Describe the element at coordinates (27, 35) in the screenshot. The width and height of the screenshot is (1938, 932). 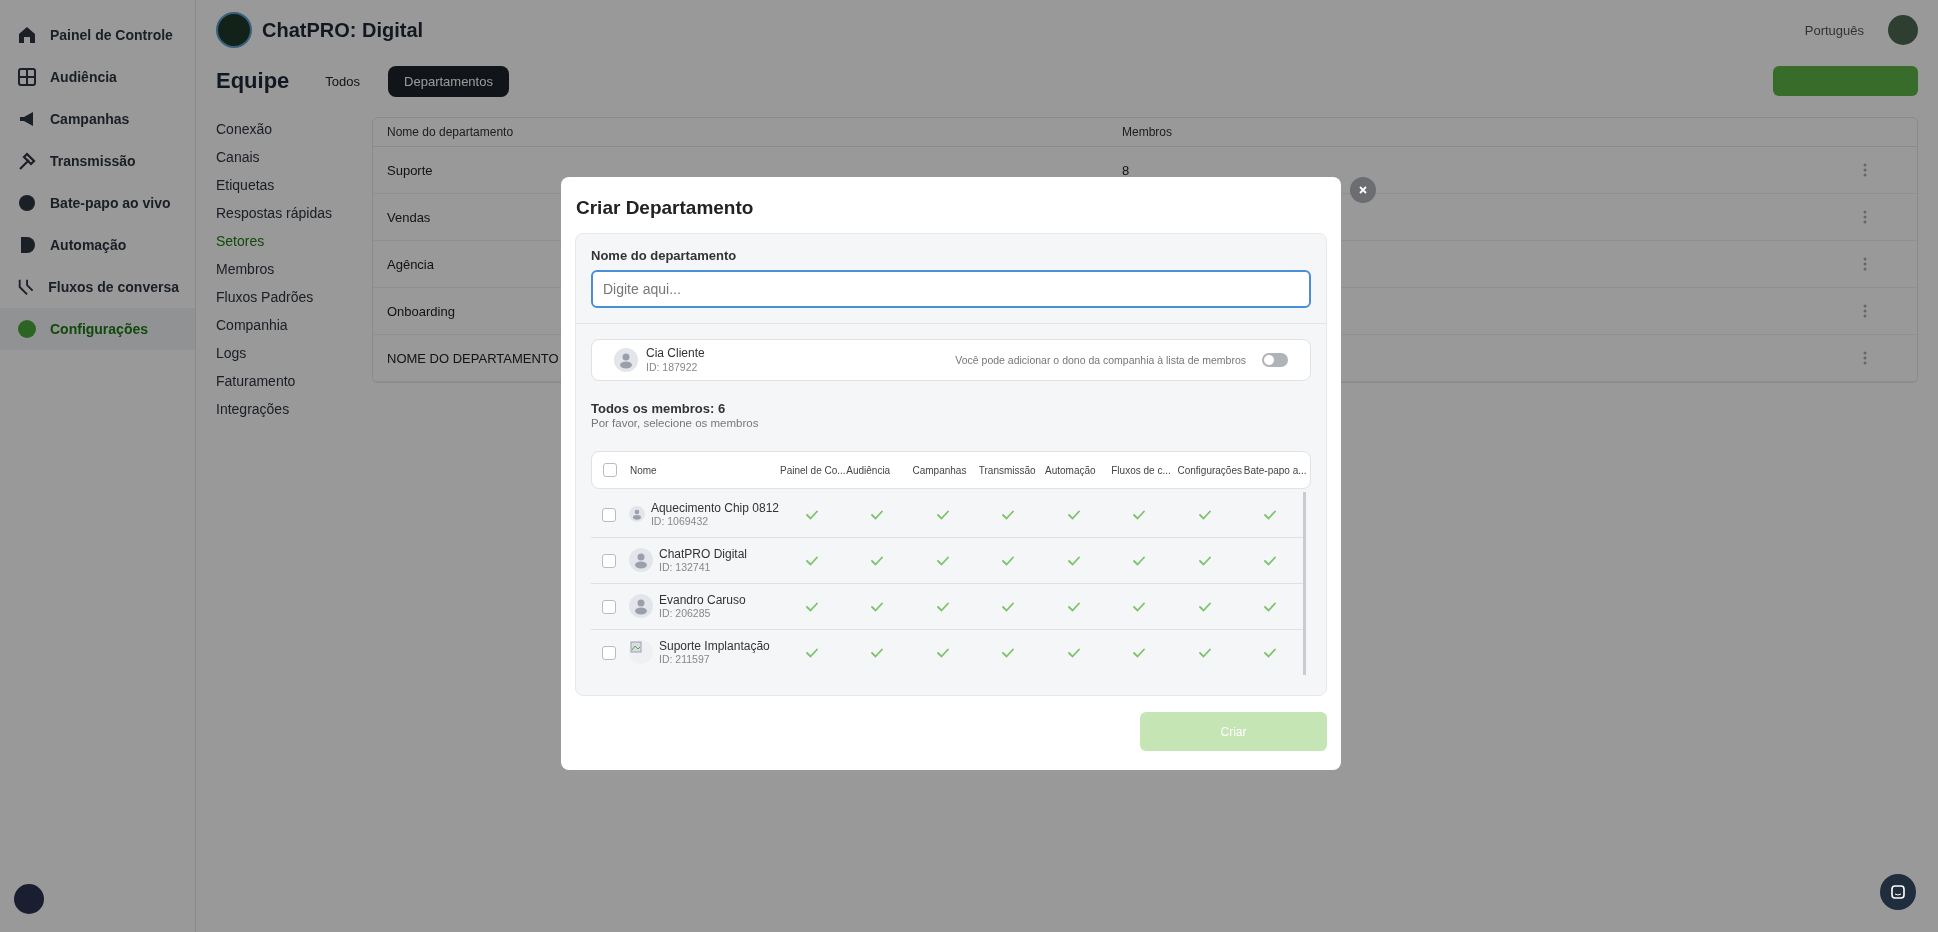
I see `home-icon` at that location.